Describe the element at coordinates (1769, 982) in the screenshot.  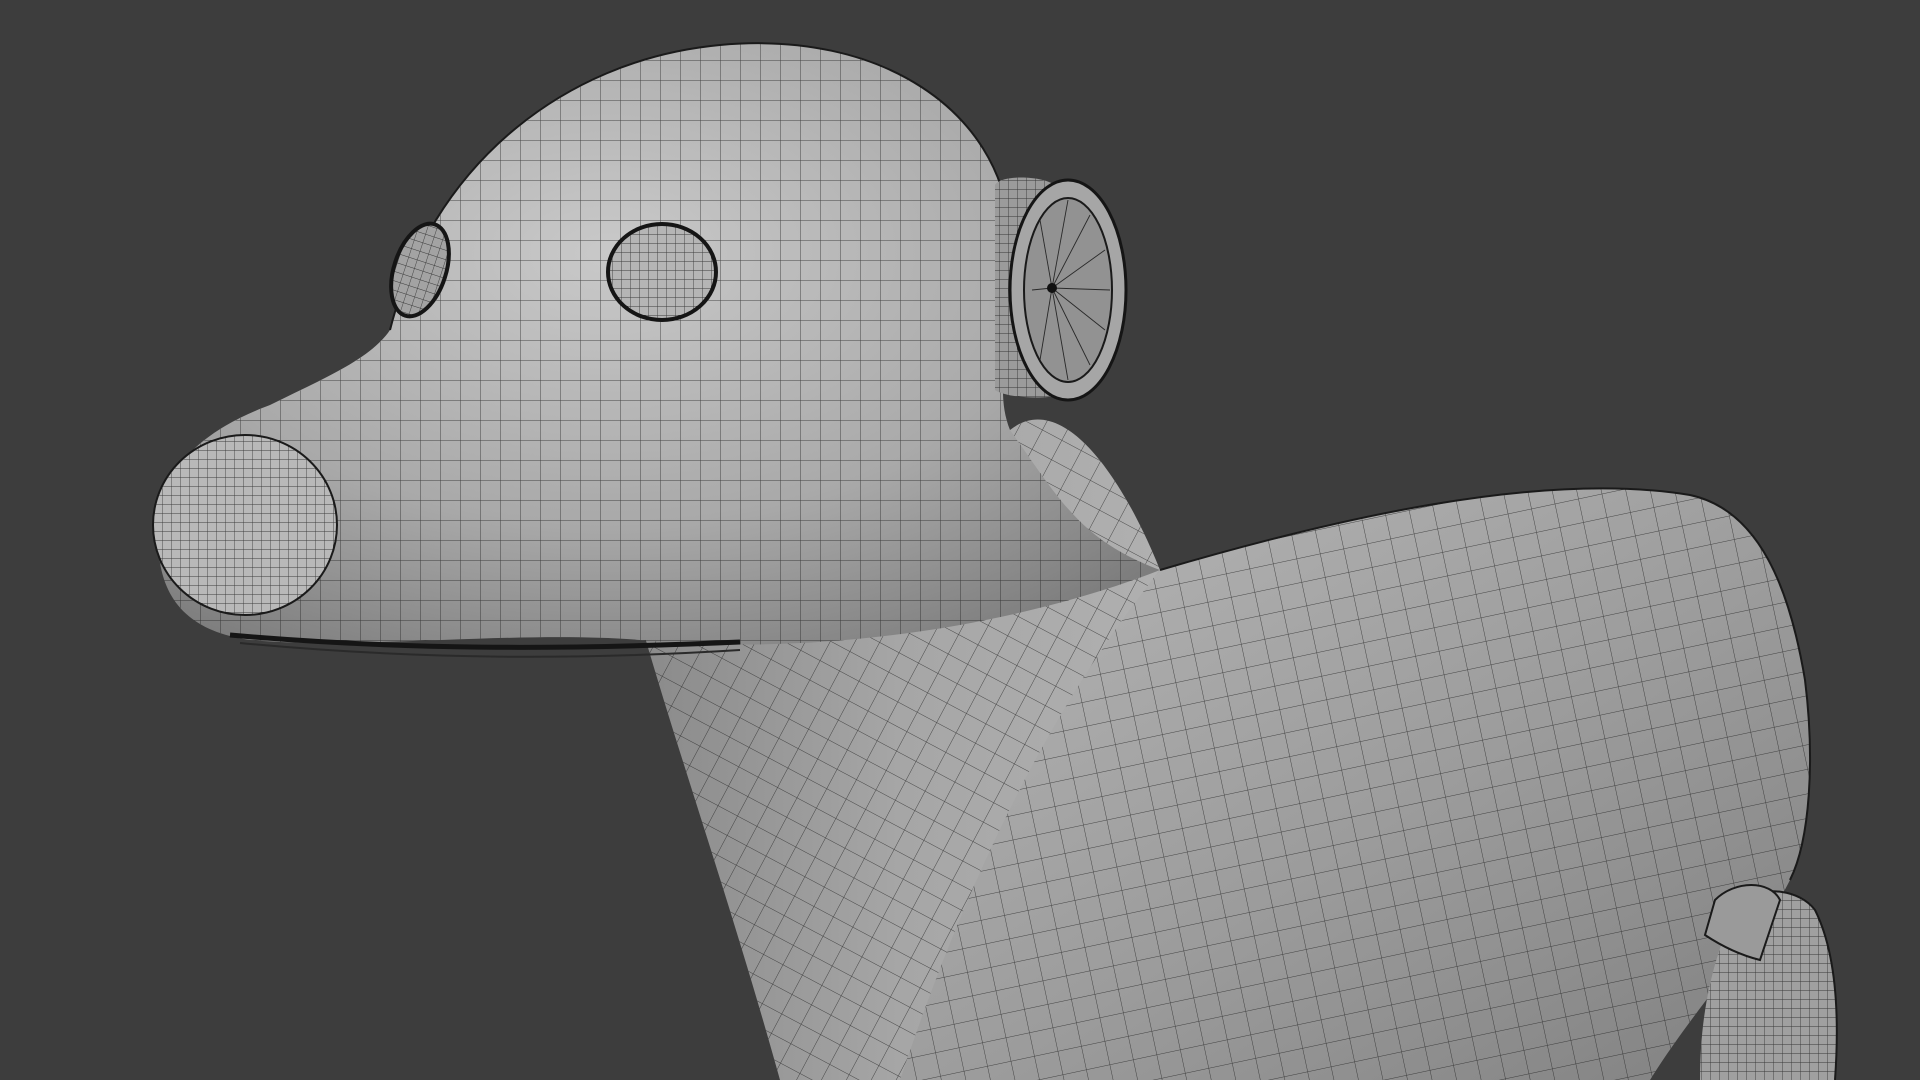
I see `dog-front-leg` at that location.